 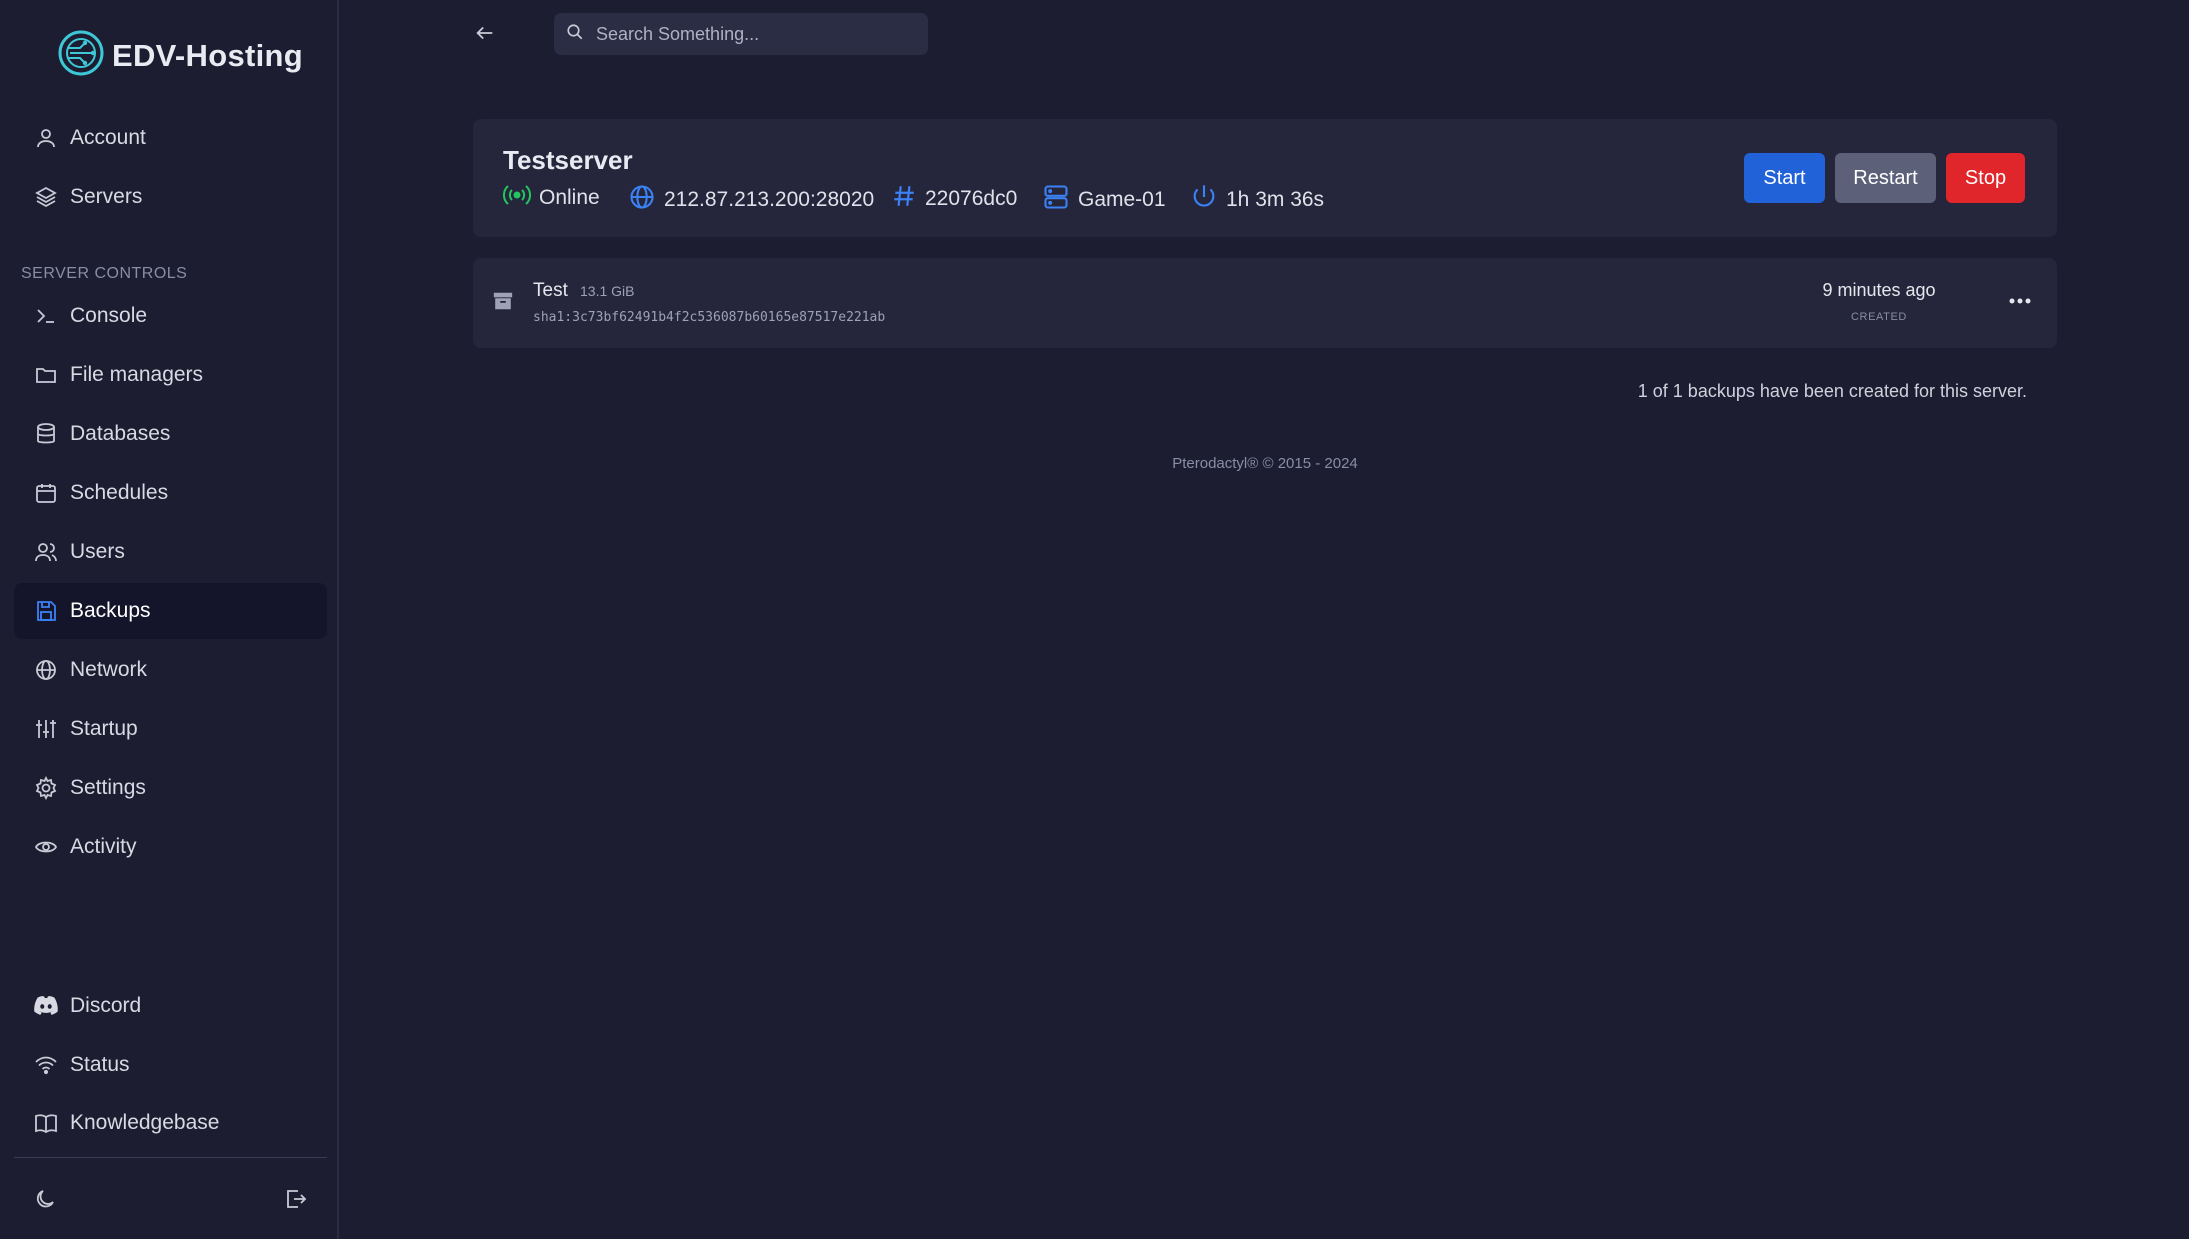 What do you see at coordinates (569, 197) in the screenshot?
I see `status-text: Online` at bounding box center [569, 197].